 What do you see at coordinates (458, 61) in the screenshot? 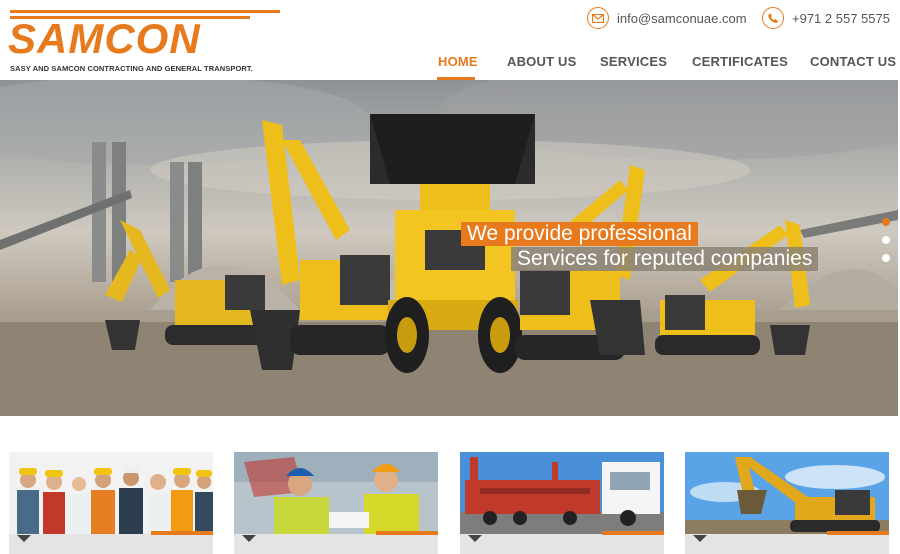
I see `nav-home: HOME` at bounding box center [458, 61].